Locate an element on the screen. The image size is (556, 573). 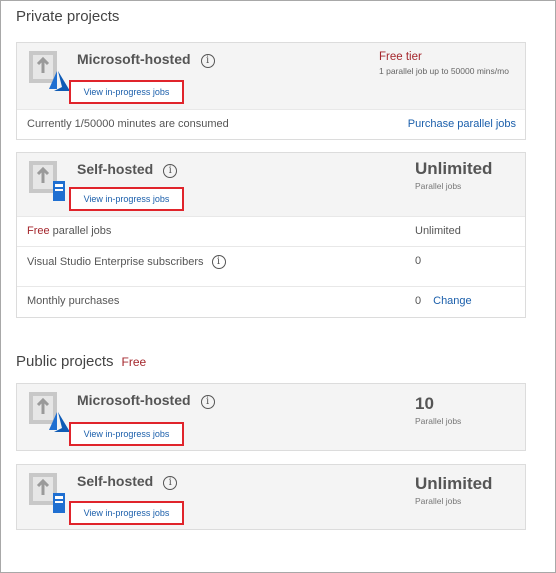
row-value: Unlimited is located at coordinates (438, 231).